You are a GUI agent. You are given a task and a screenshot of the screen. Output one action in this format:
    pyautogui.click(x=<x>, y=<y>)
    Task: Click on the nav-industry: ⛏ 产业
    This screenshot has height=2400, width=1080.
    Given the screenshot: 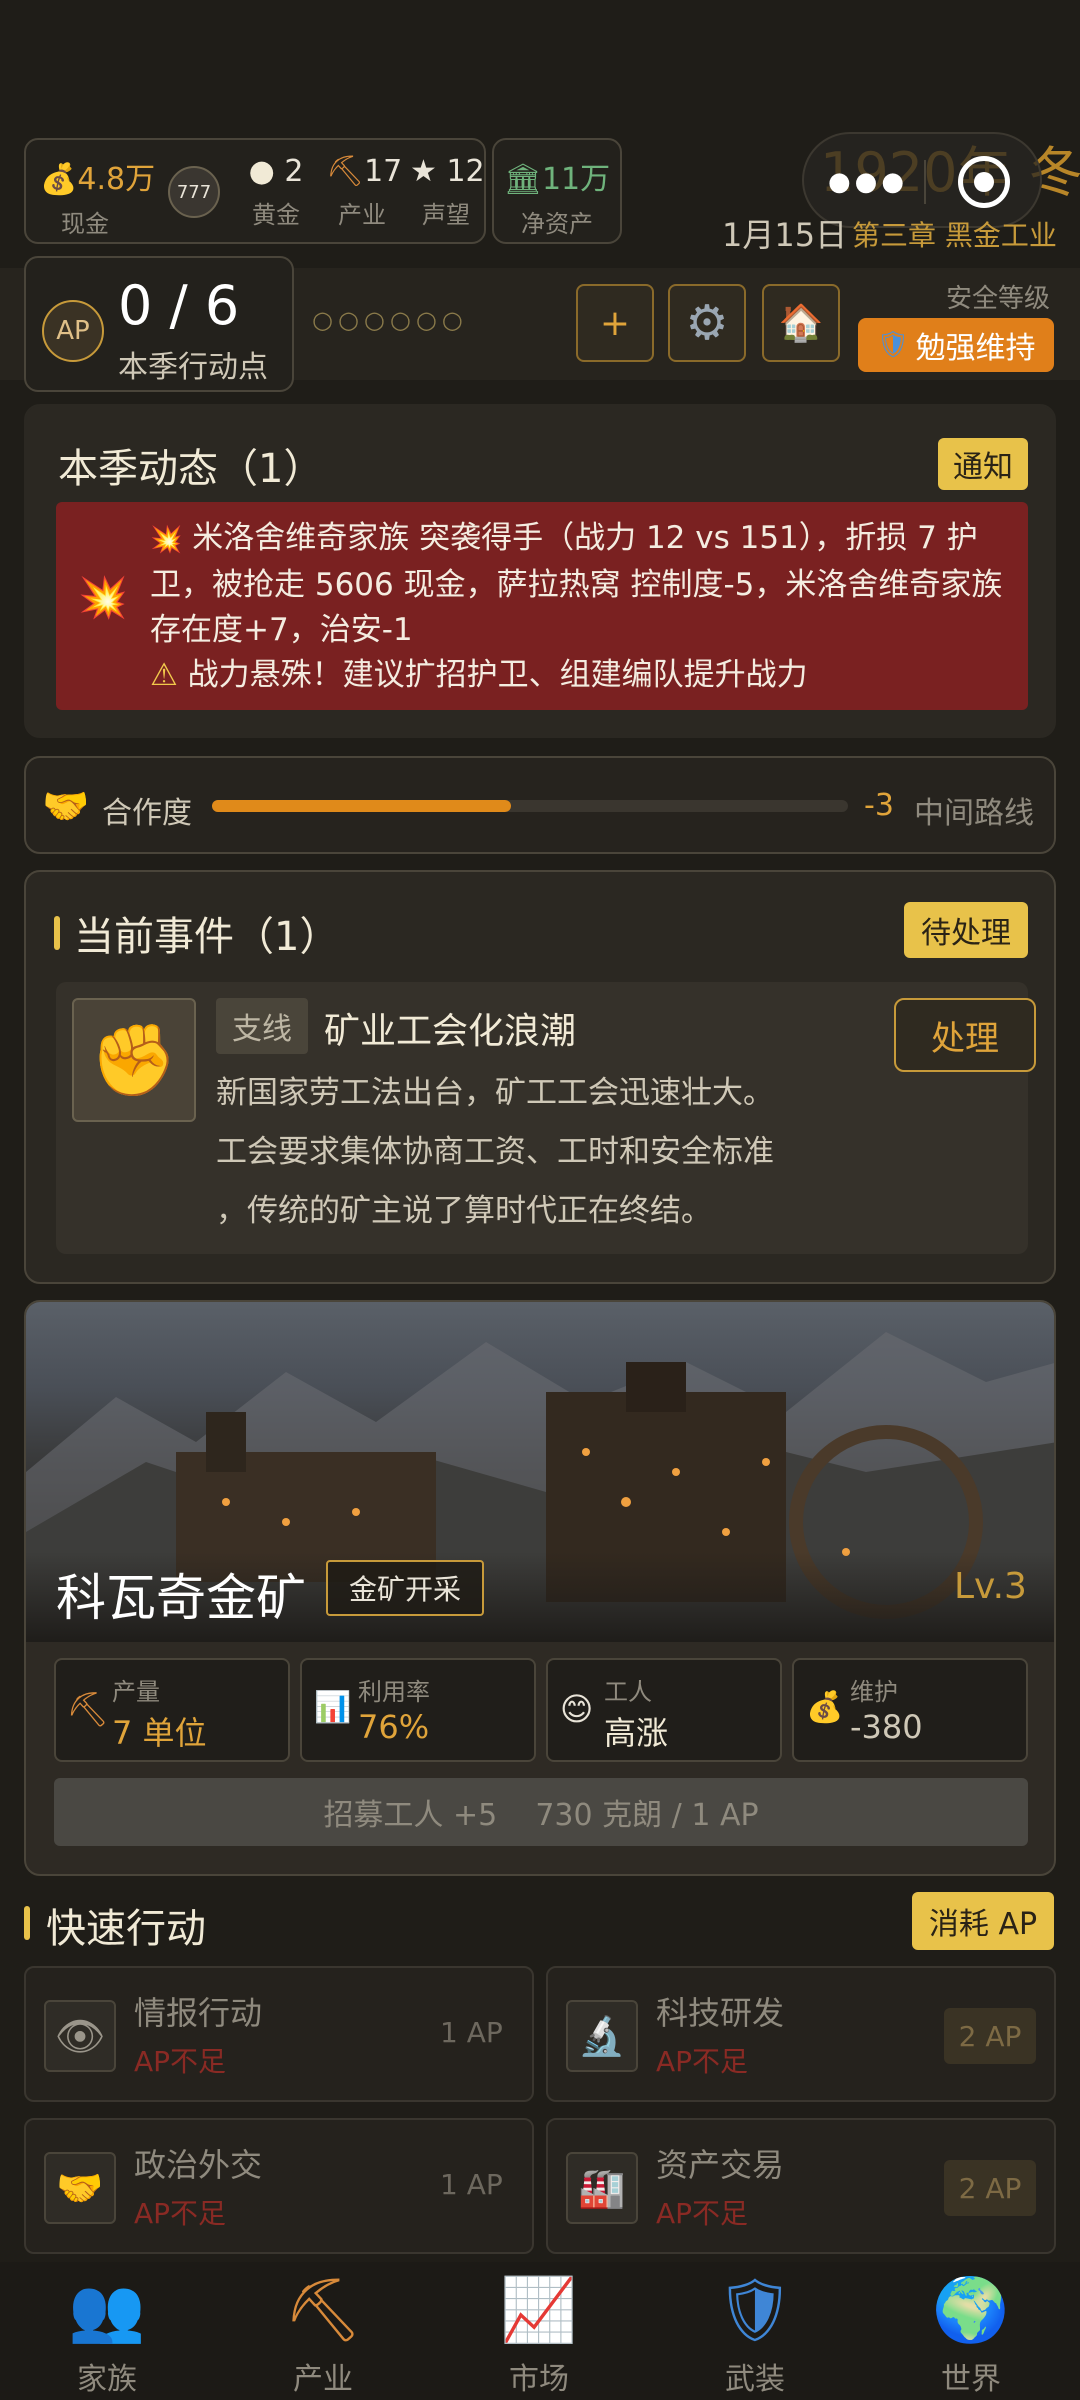 What is the action you would take?
    pyautogui.click(x=323, y=2335)
    